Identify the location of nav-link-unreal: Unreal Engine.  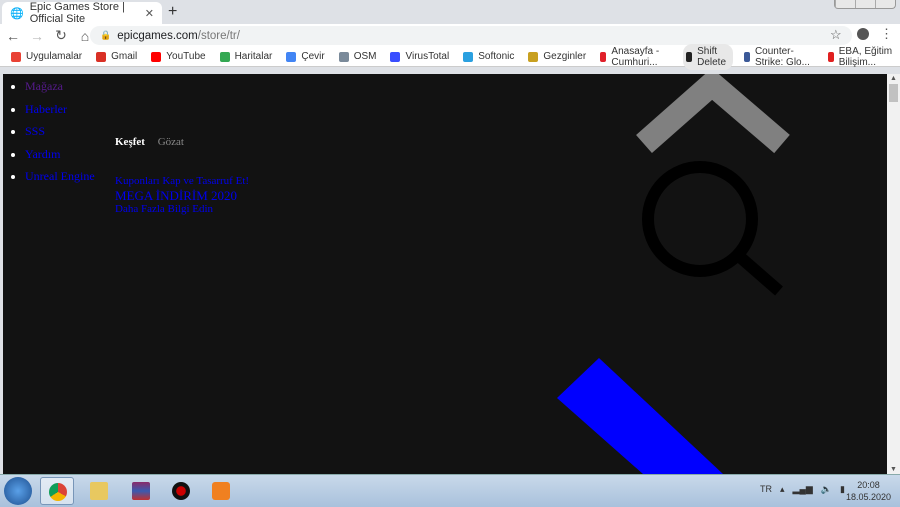
(60, 176).